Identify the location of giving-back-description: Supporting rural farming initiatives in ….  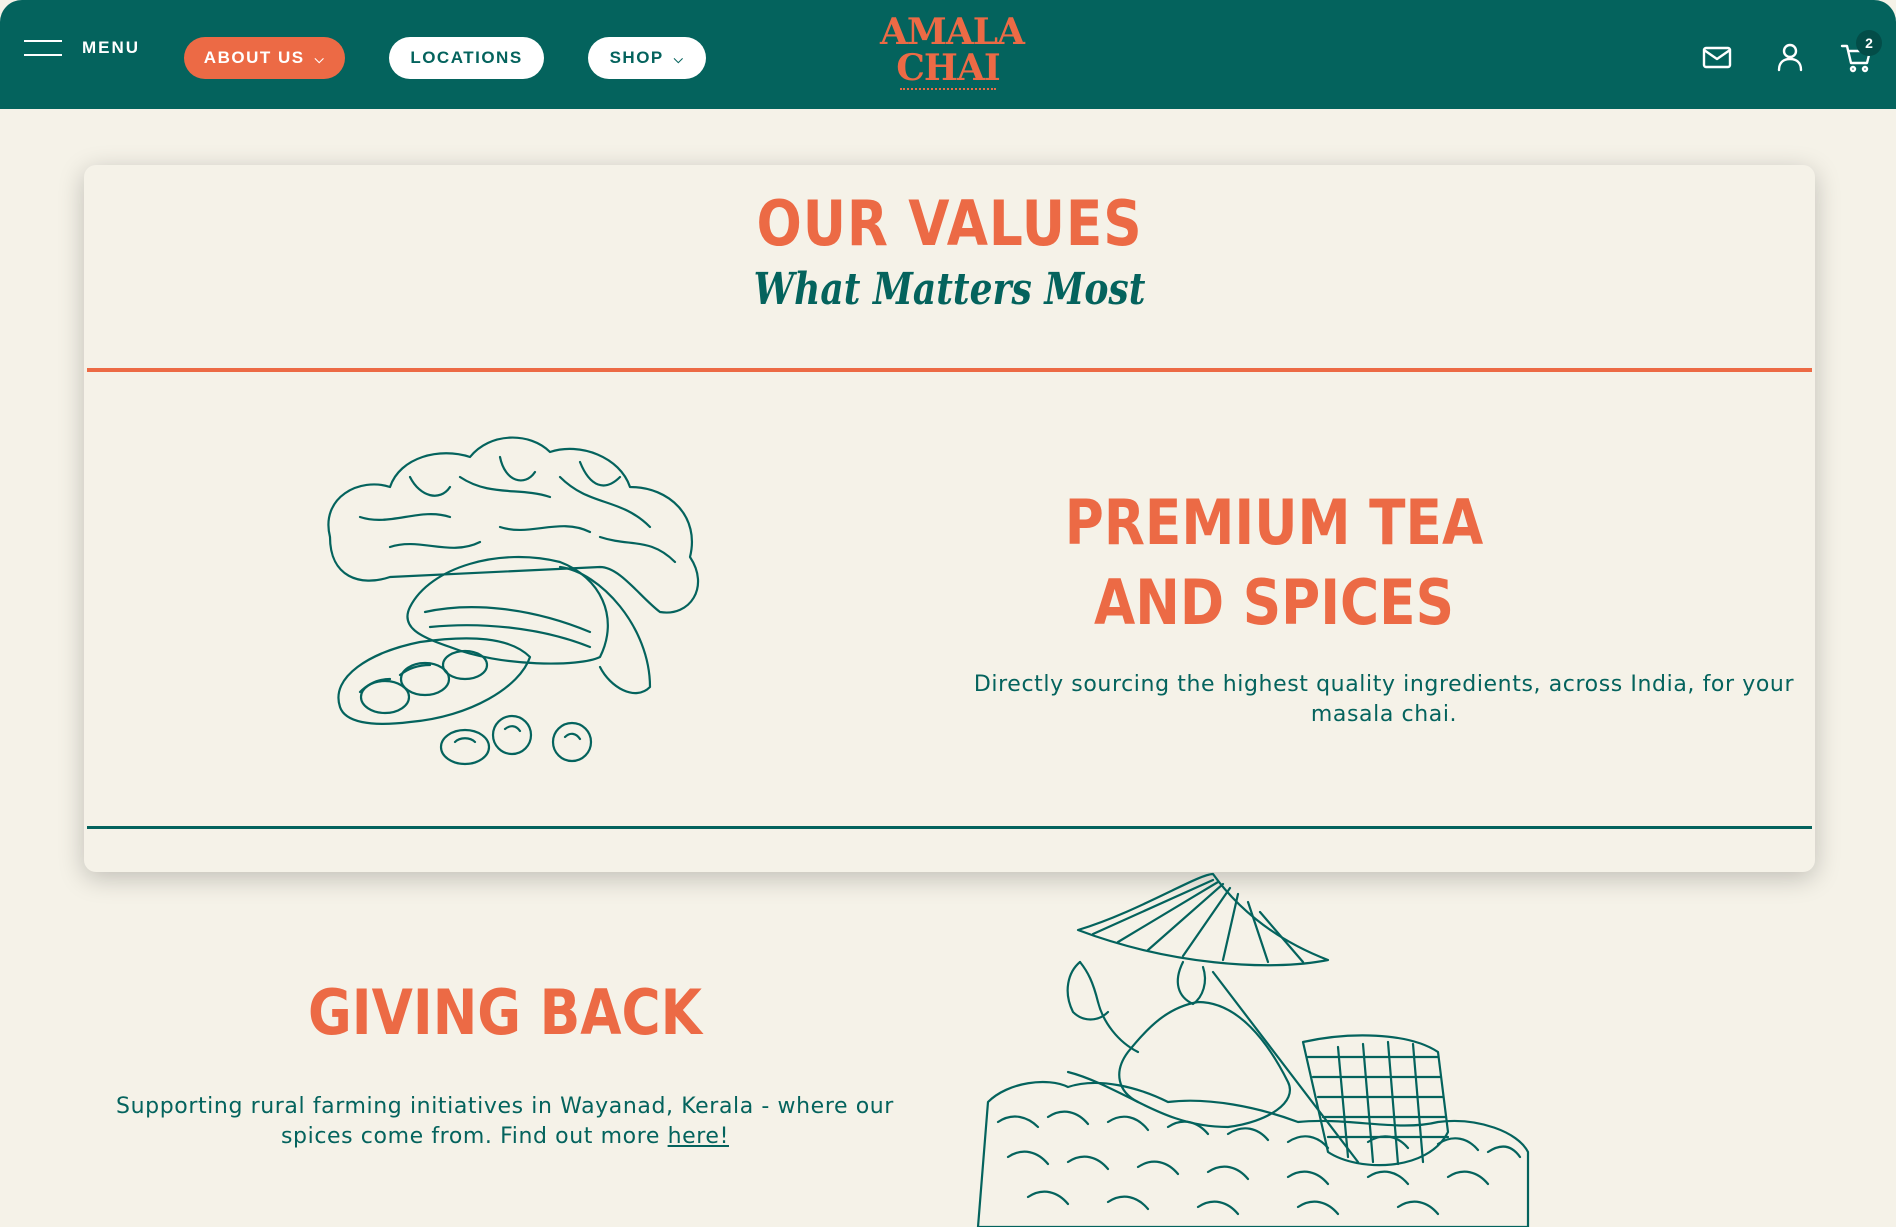
(505, 1122).